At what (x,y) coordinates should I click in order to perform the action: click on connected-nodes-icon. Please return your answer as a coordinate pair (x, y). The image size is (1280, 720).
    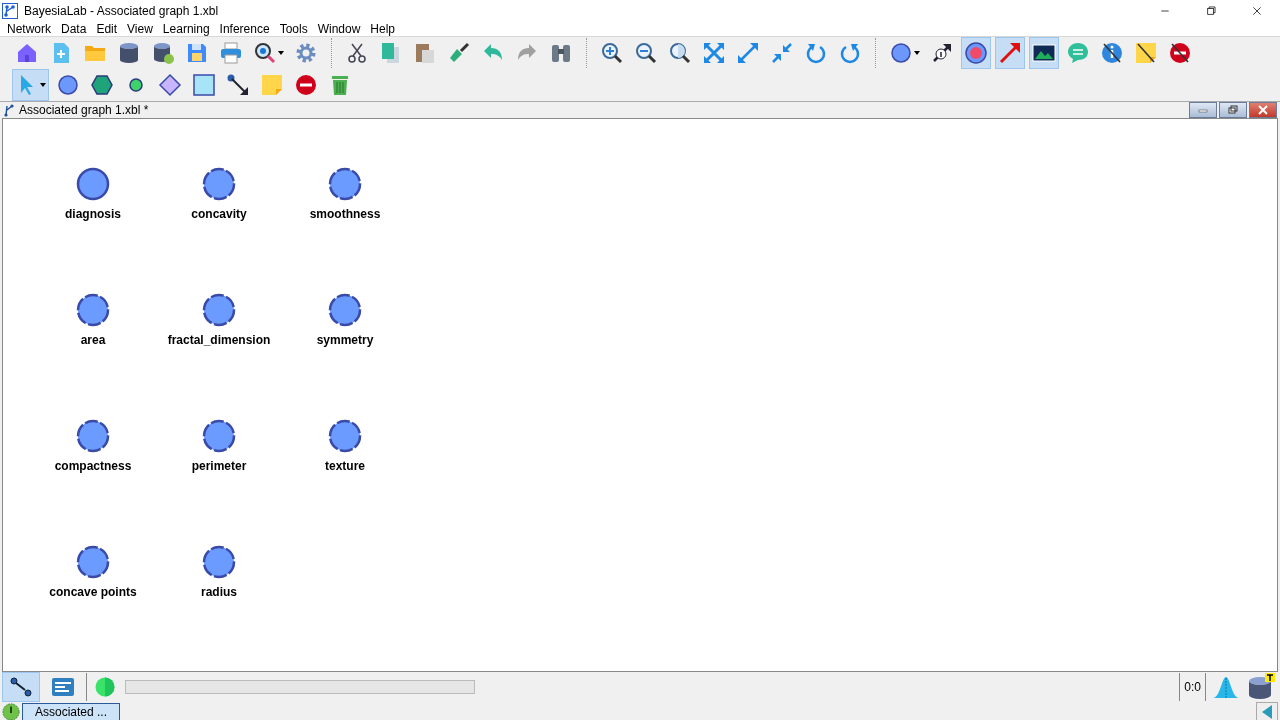
    Looking at the image, I should click on (21, 687).